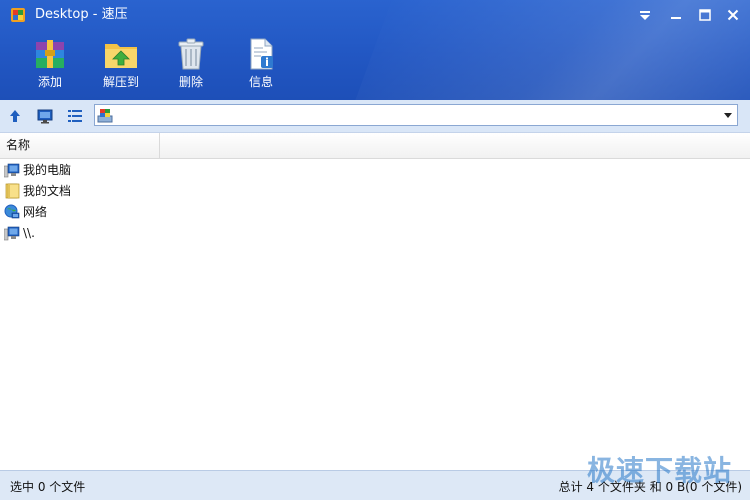 This screenshot has width=750, height=500. I want to click on maximize-icon, so click(705, 15).